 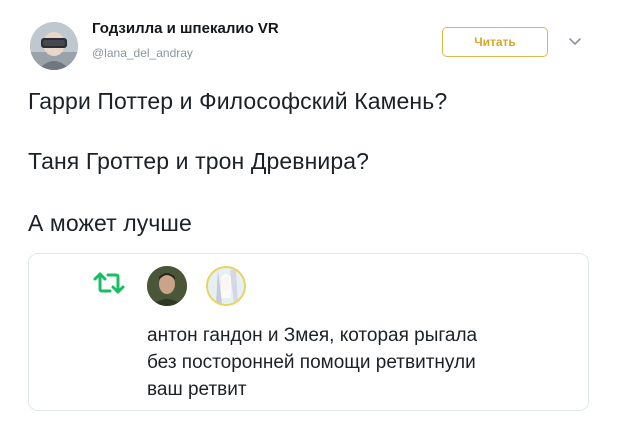 What do you see at coordinates (109, 283) in the screenshot?
I see `retweet-icon` at bounding box center [109, 283].